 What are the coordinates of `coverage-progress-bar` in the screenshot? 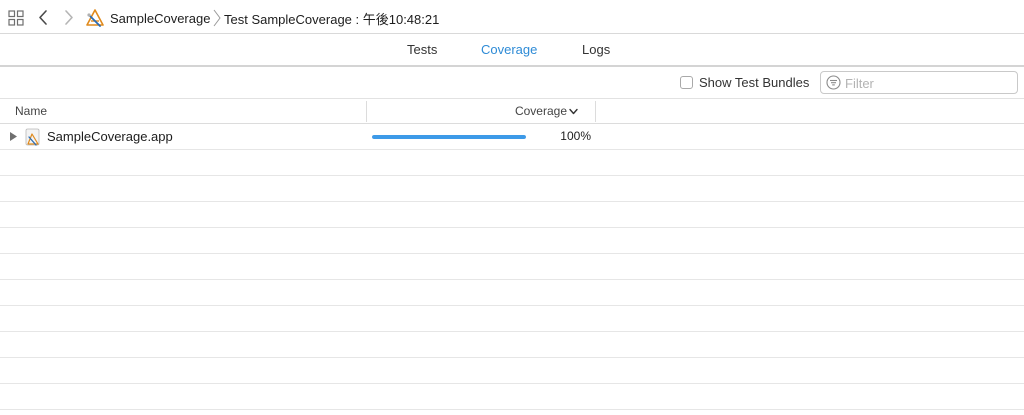 It's located at (449, 137).